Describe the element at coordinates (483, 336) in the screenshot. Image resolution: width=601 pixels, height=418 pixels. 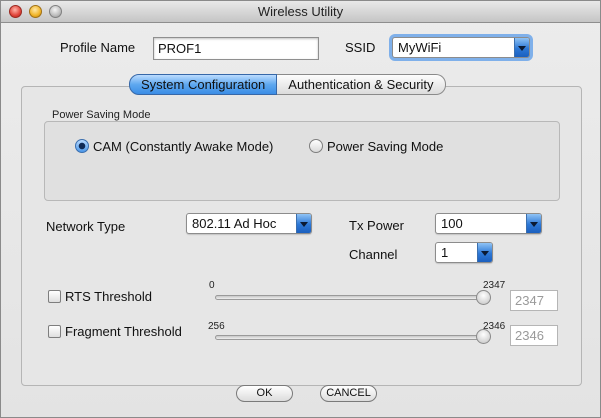
I see `fragment-slider-knob` at that location.